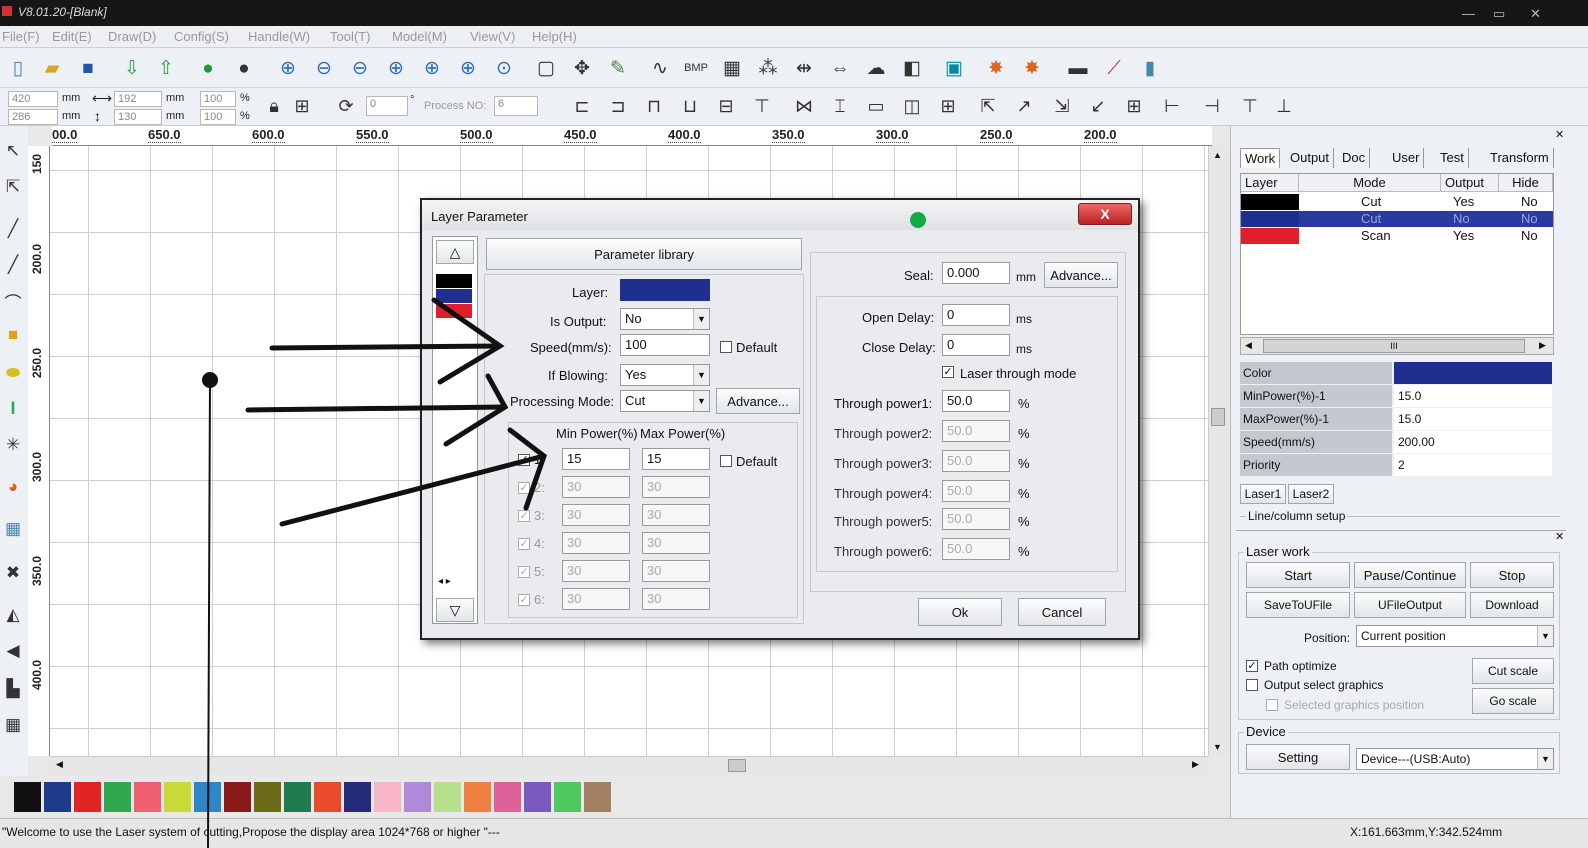 The height and width of the screenshot is (848, 1588). I want to click on lock-icon: 🔒︎, so click(274, 106).